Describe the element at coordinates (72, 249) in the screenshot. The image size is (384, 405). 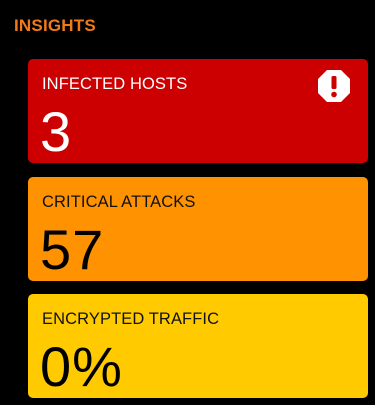
I see `critical-attacks-value: 57` at that location.